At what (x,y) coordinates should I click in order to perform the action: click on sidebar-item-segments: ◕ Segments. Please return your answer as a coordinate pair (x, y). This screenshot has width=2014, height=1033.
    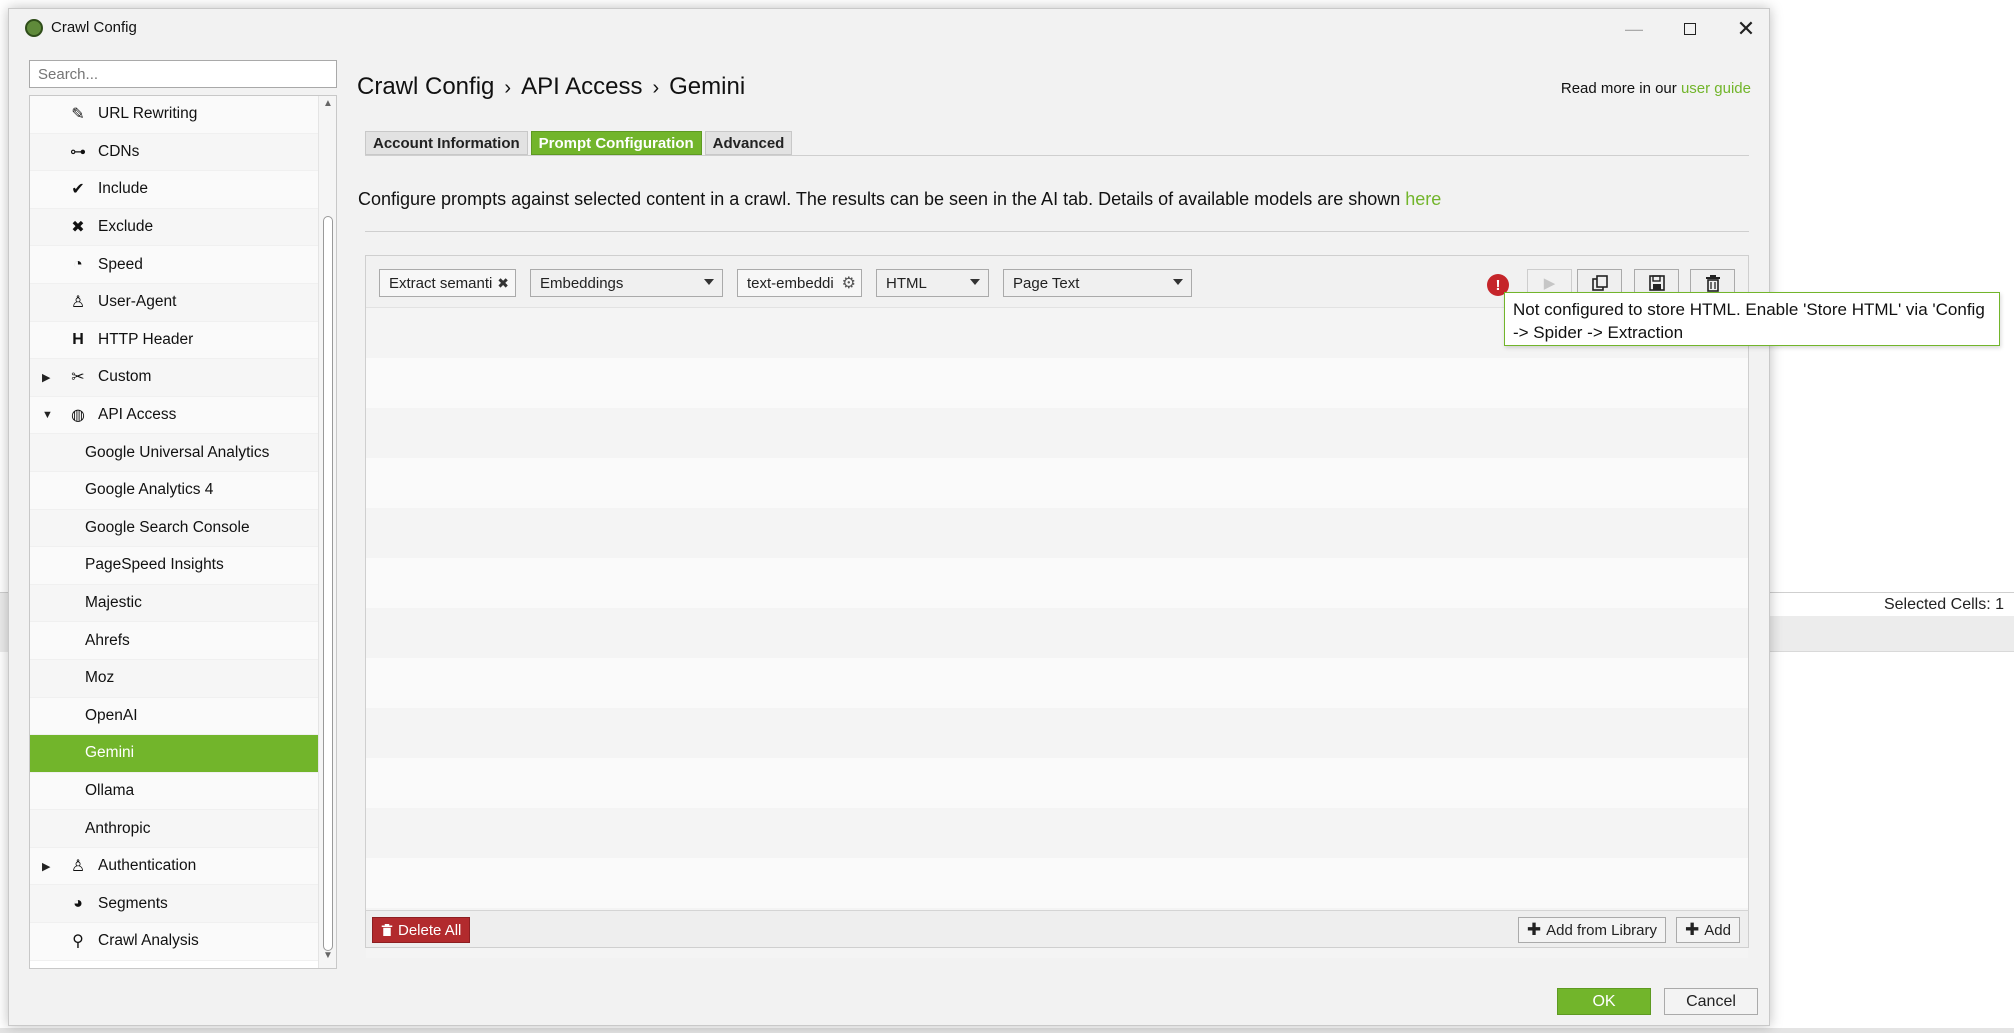
    Looking at the image, I should click on (175, 904).